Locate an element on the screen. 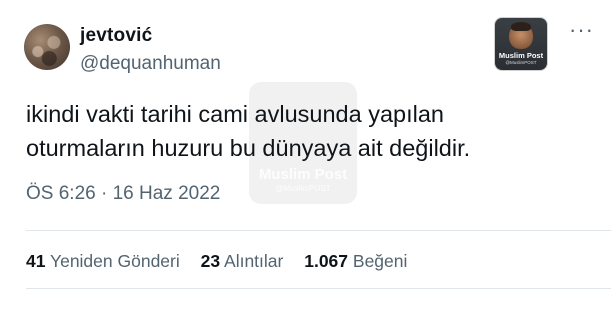 The height and width of the screenshot is (313, 611). retweets-stat: 41 Yeniden Gönderi is located at coordinates (103, 261).